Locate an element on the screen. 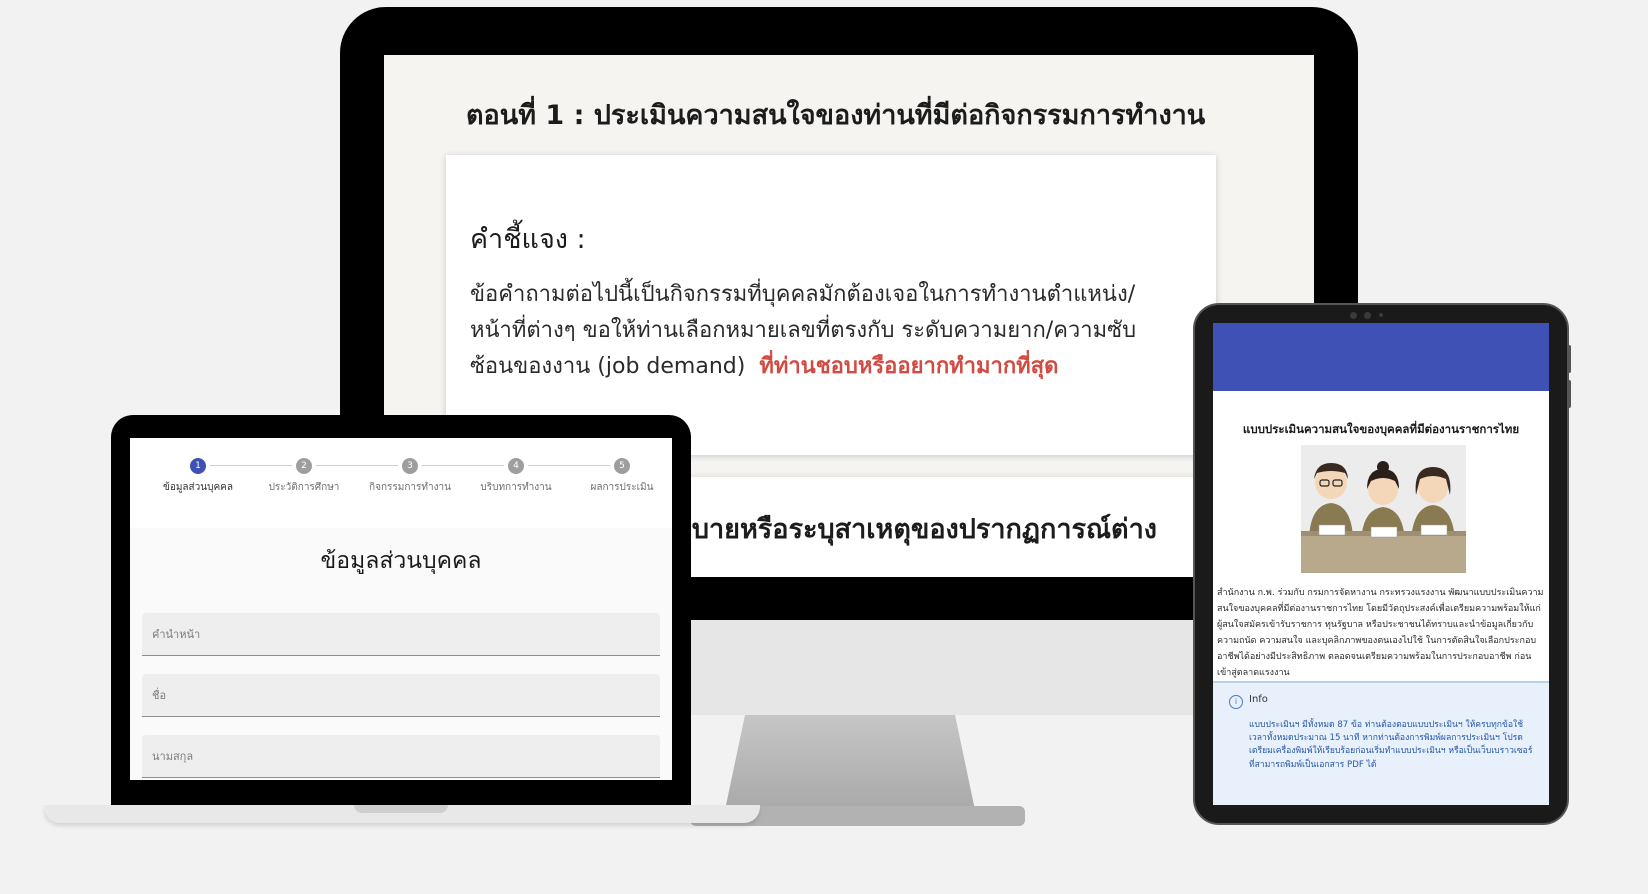 This screenshot has width=1648, height=894. step-education: 2 ประวัติการศึกษา is located at coordinates (304, 476).